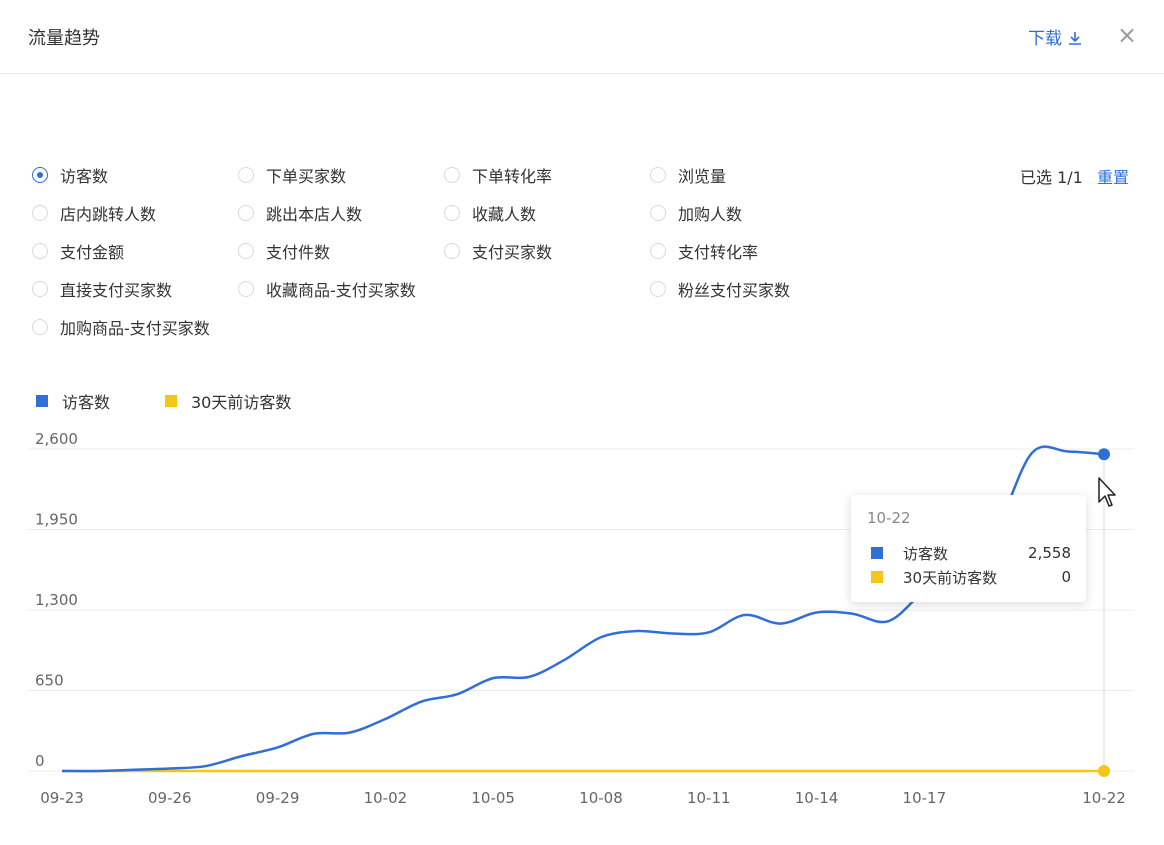  I want to click on mouse-pointer-icon, so click(1107, 492).